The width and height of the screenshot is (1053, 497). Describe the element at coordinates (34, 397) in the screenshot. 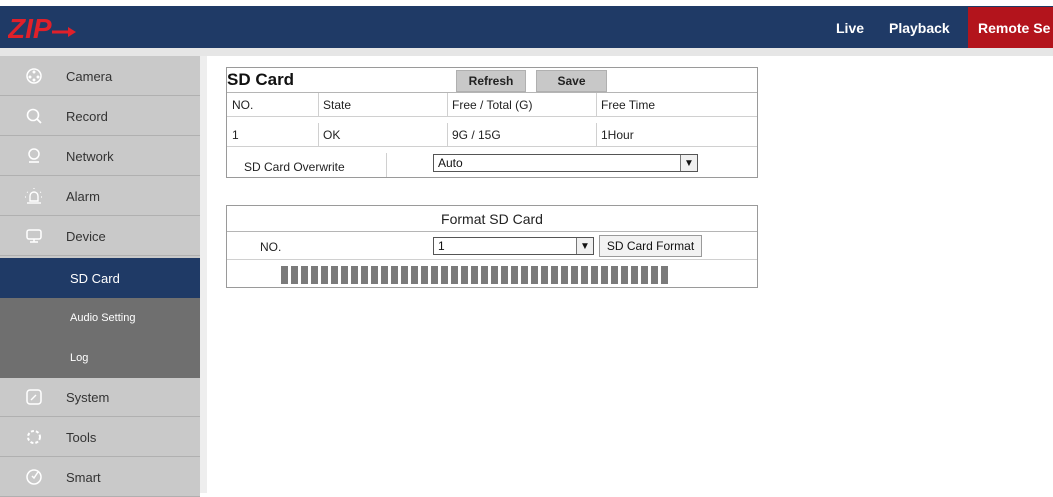

I see `system-icon` at that location.